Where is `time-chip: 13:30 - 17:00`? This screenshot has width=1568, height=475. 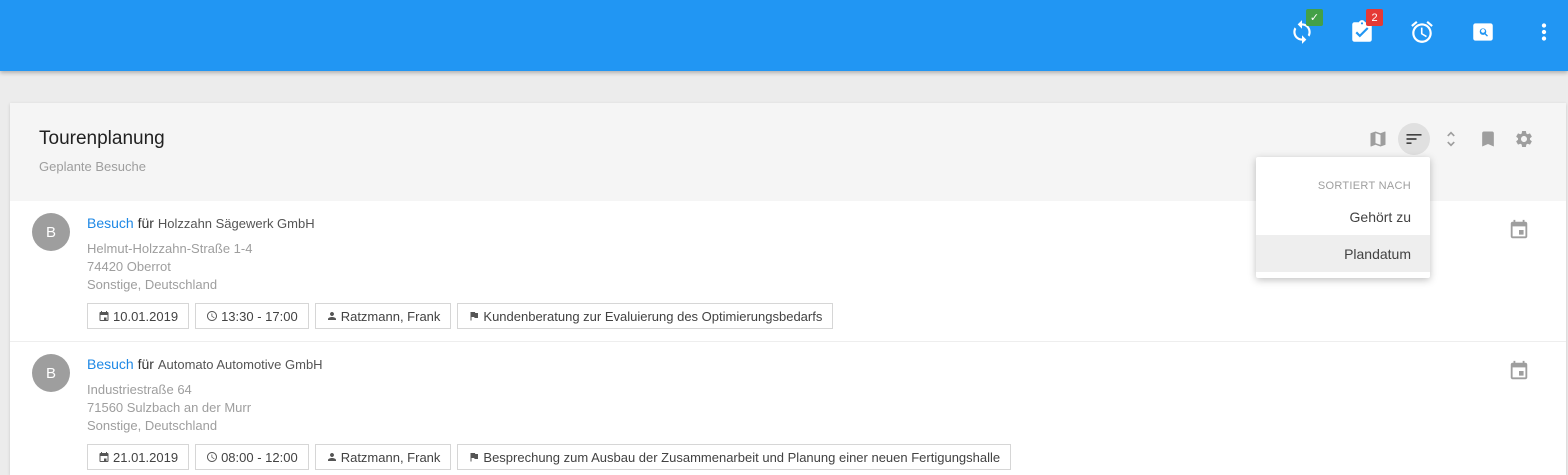
time-chip: 13:30 - 17:00 is located at coordinates (252, 316).